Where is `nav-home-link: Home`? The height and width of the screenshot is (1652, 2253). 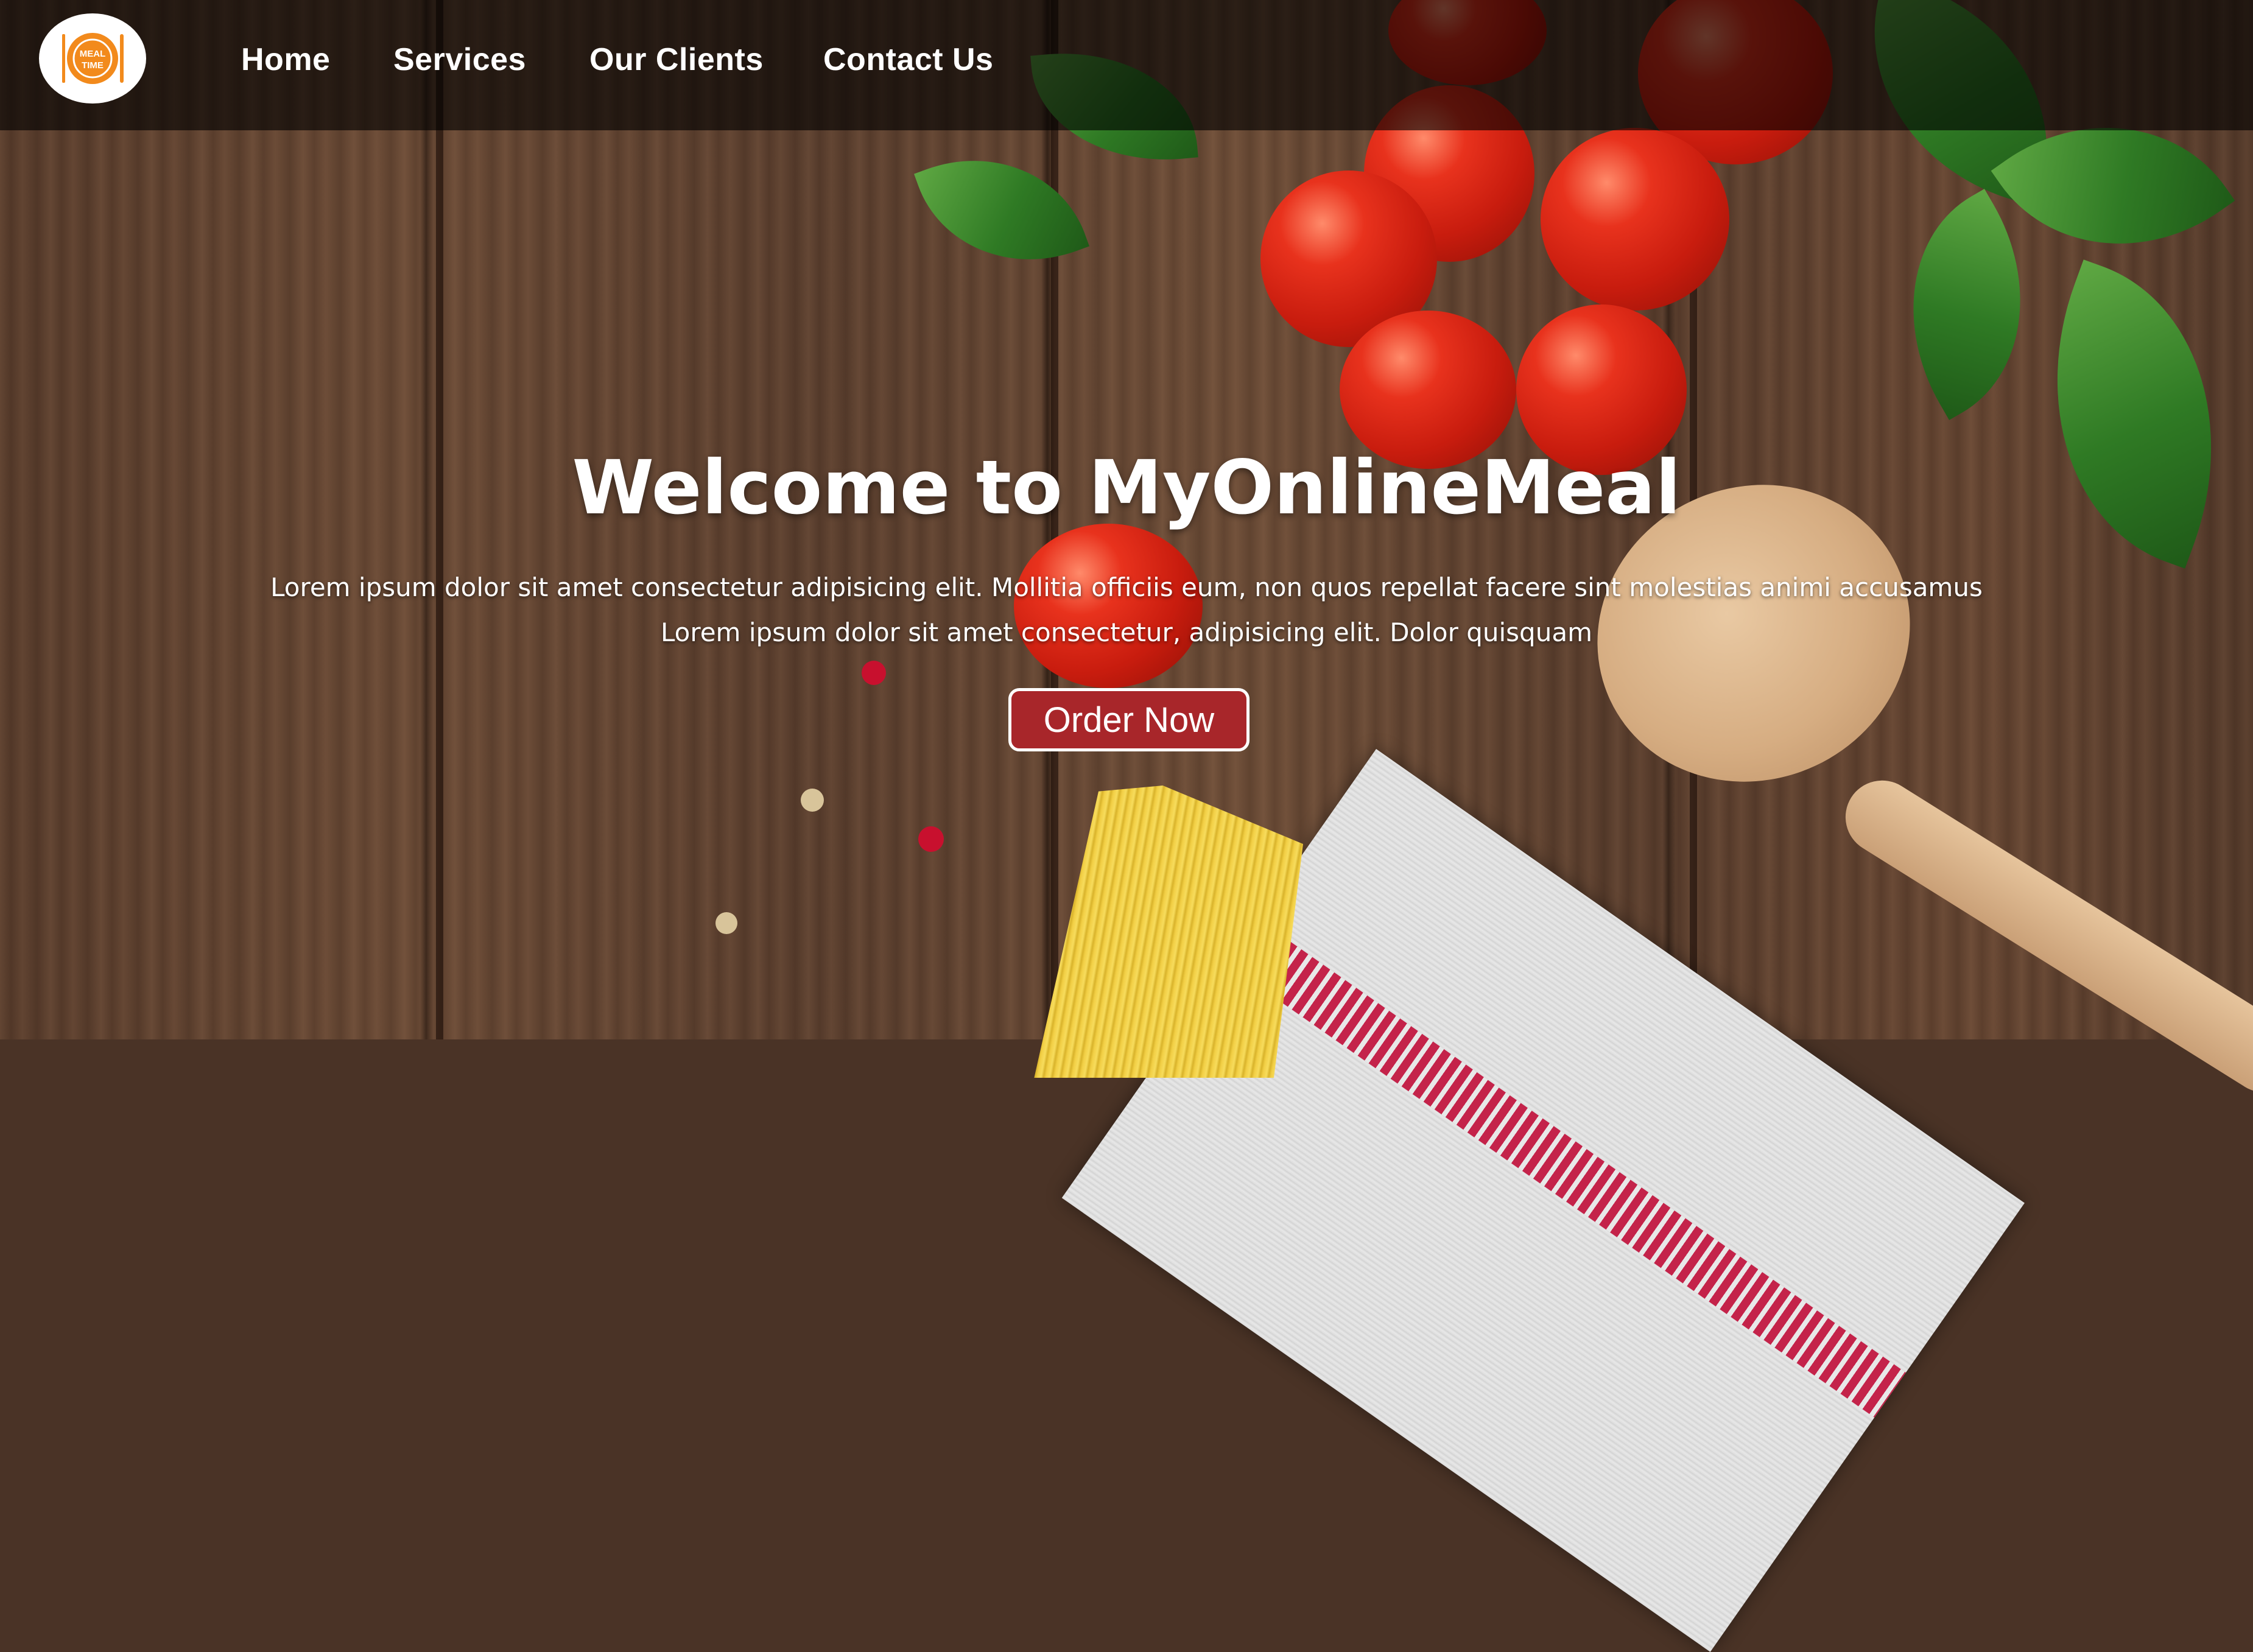
nav-home-link: Home is located at coordinates (285, 60).